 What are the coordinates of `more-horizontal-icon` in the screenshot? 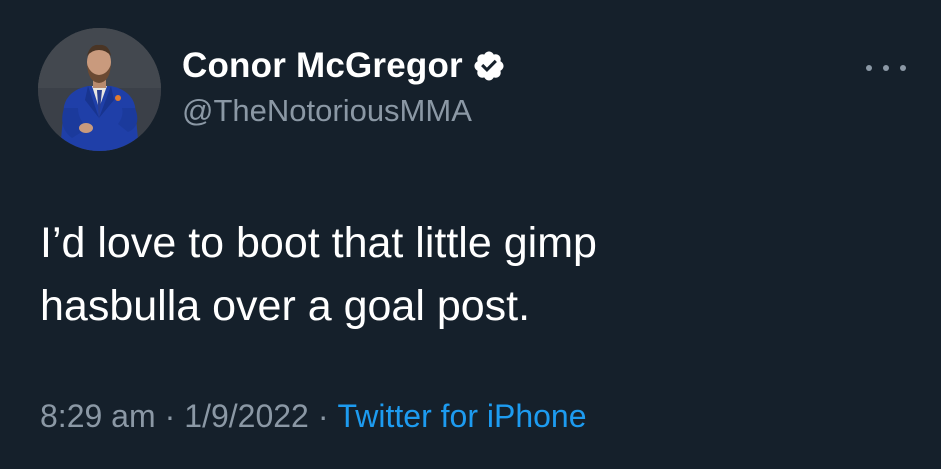 It's located at (886, 68).